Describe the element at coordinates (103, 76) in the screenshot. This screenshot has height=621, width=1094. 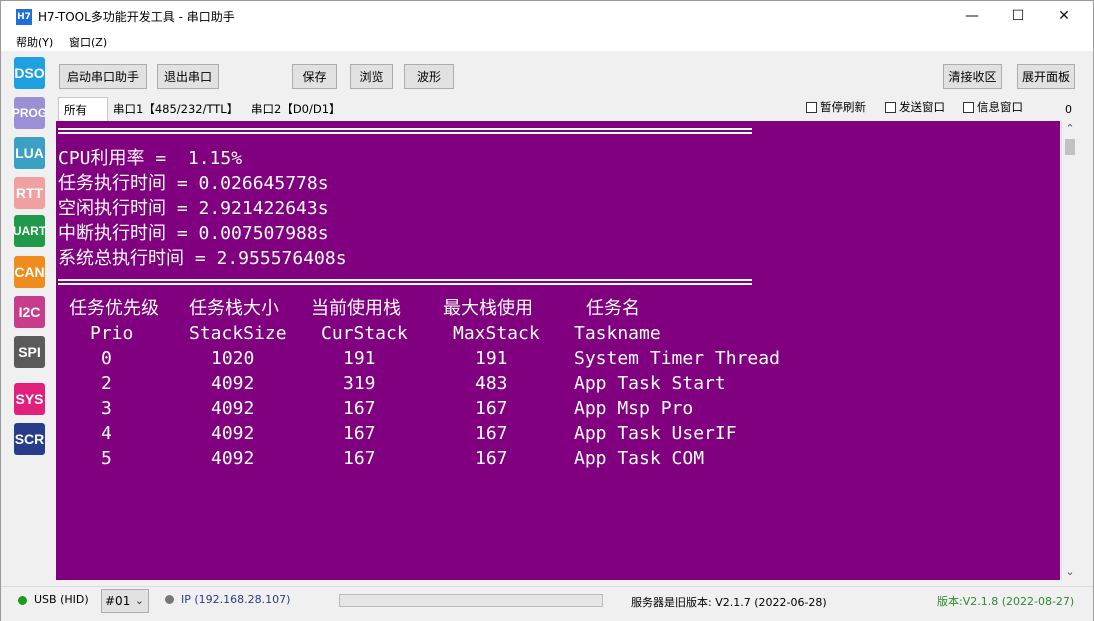
I see `start-serial-button: 启动串口助手` at that location.